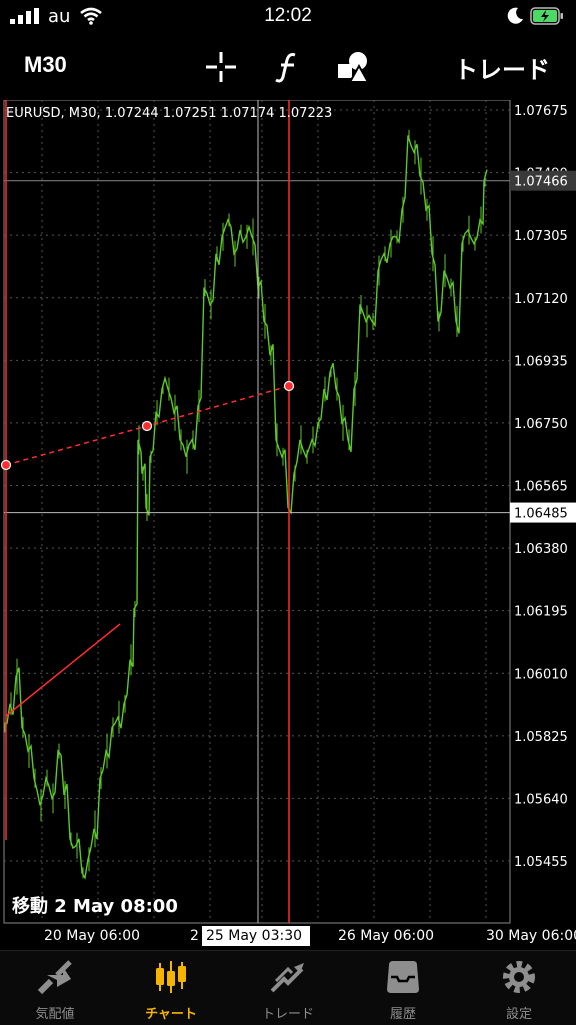 The width and height of the screenshot is (576, 1025). Describe the element at coordinates (541, 514) in the screenshot. I see `crosshair-price-label: 1.06485` at that location.